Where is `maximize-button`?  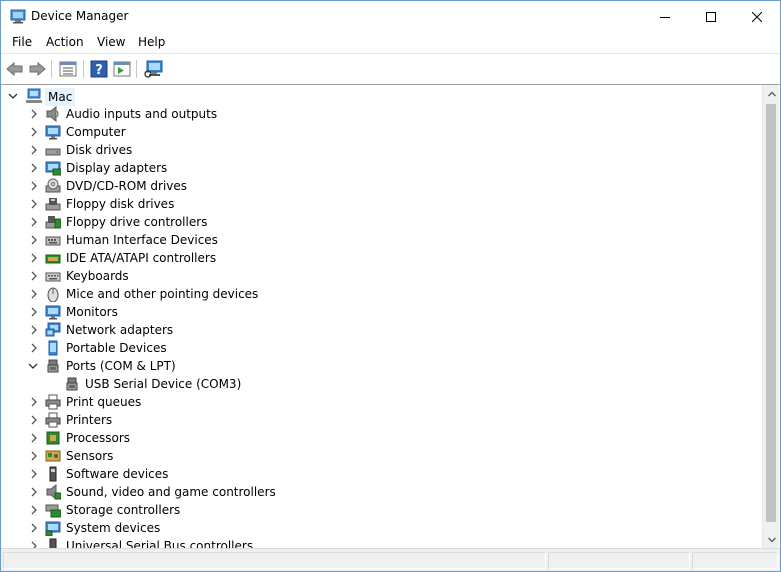 maximize-button is located at coordinates (711, 16).